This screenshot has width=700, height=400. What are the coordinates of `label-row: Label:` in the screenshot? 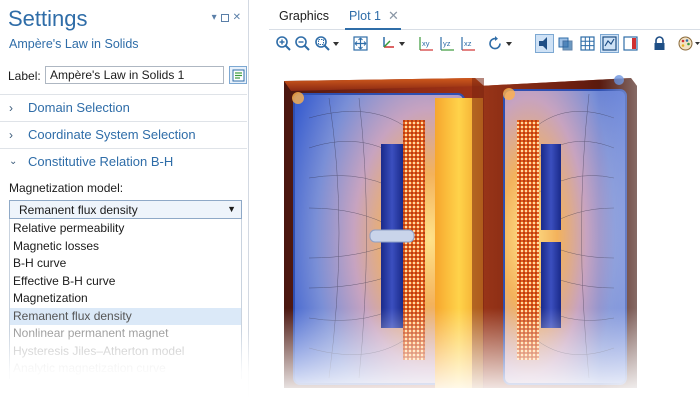 It's located at (127, 76).